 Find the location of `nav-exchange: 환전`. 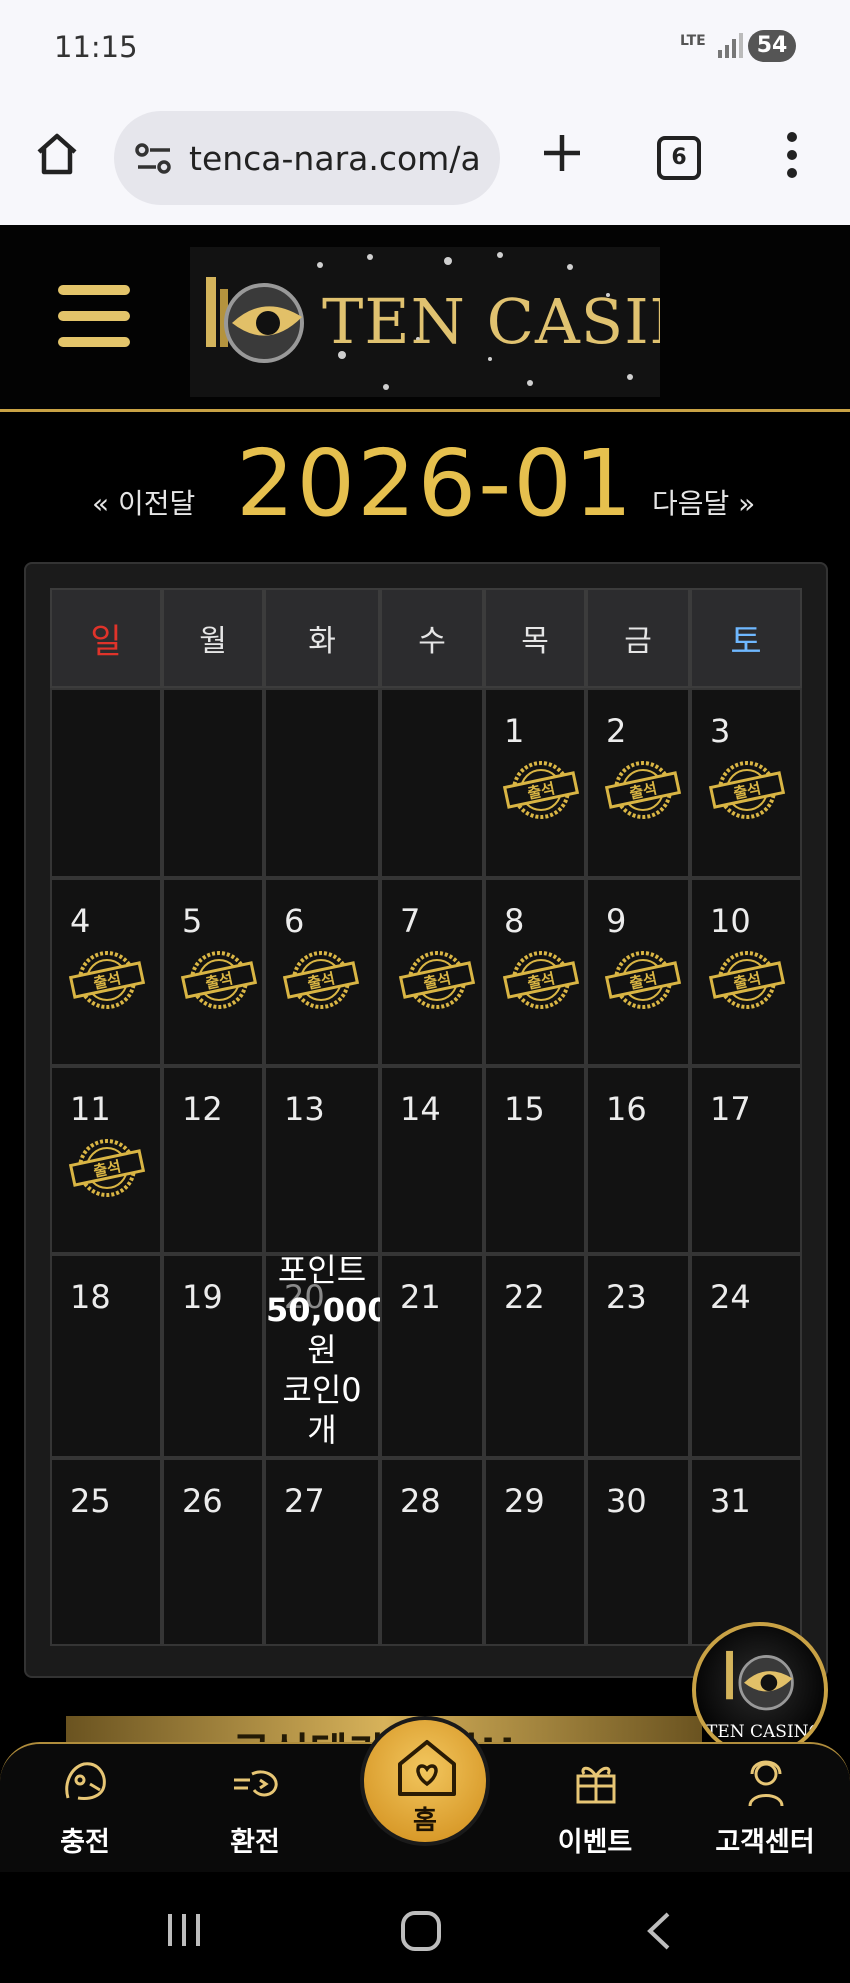

nav-exchange: 환전 is located at coordinates (255, 1809).